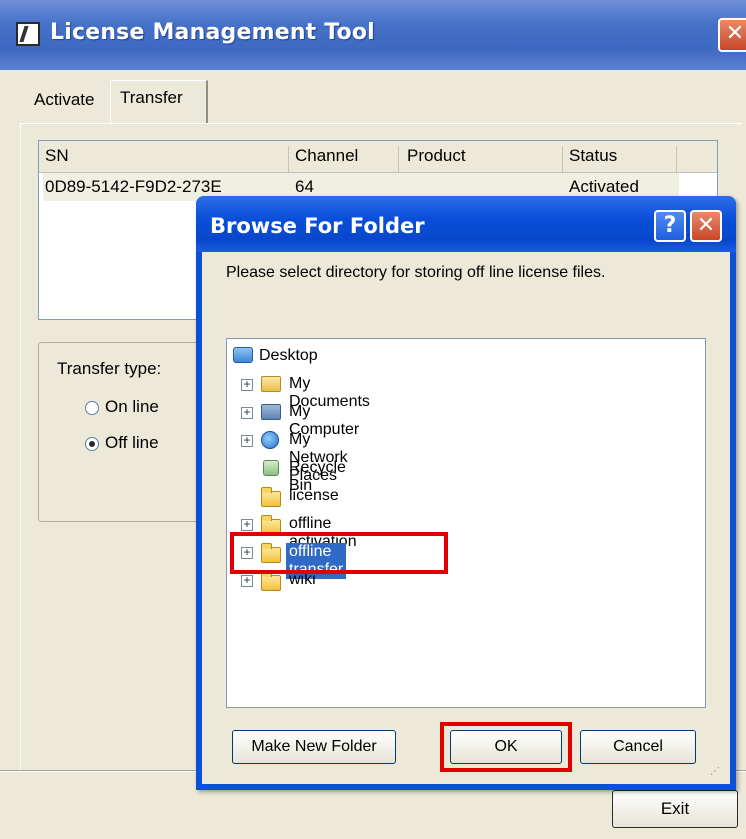  What do you see at coordinates (317, 226) in the screenshot?
I see `dialog-title: Browse For Folder` at bounding box center [317, 226].